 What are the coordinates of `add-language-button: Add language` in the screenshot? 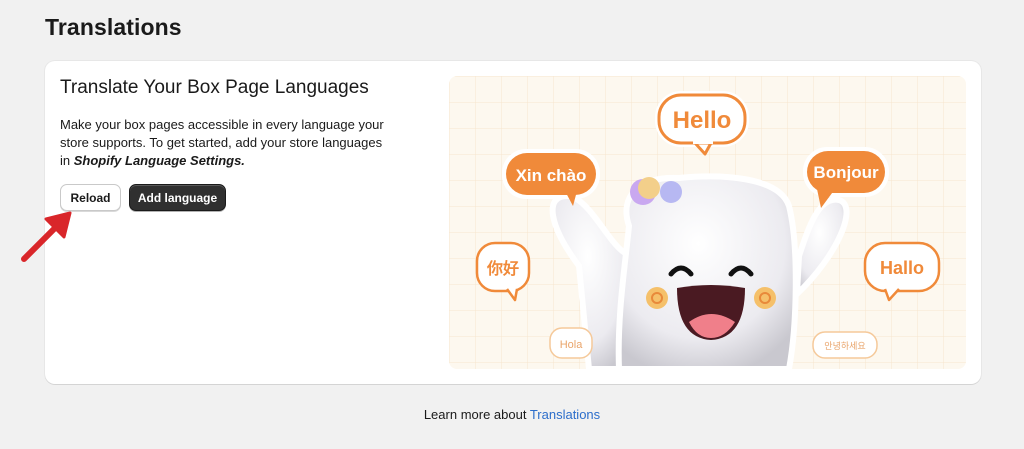 It's located at (177, 197).